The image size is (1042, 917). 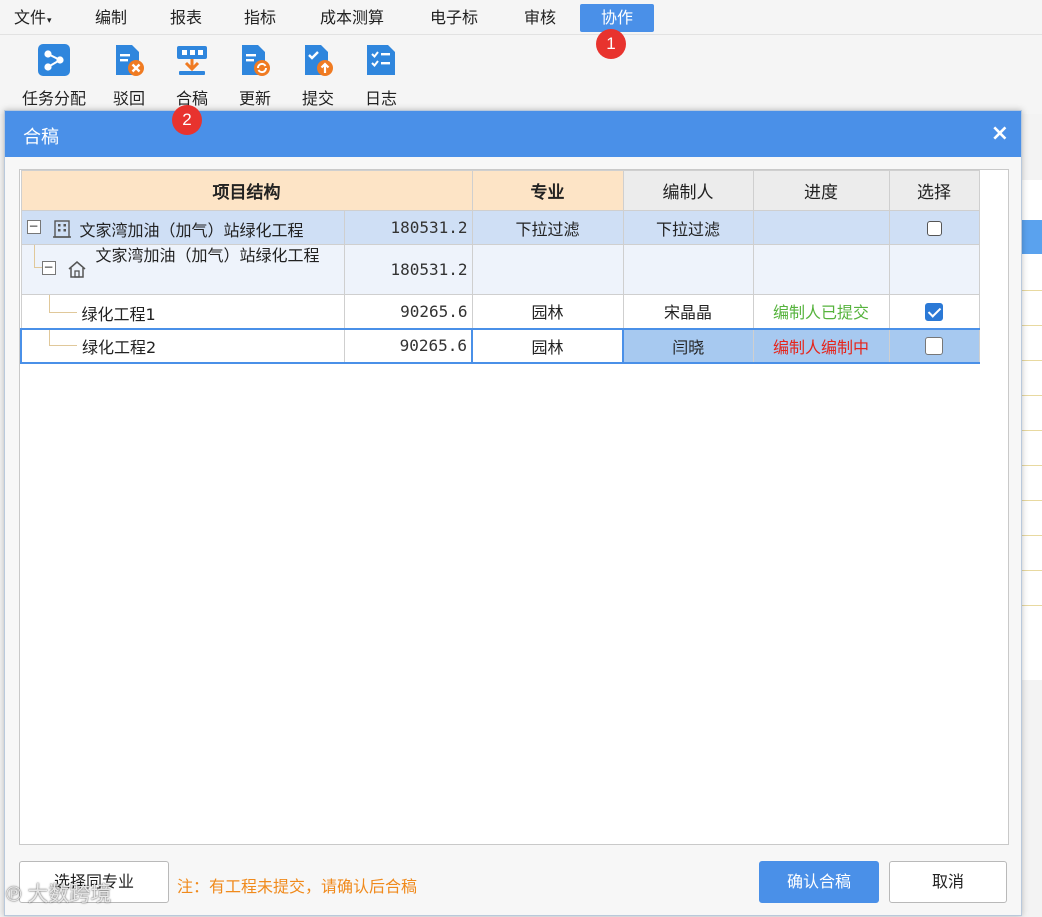 I want to click on cancel-button: 取消, so click(x=948, y=882).